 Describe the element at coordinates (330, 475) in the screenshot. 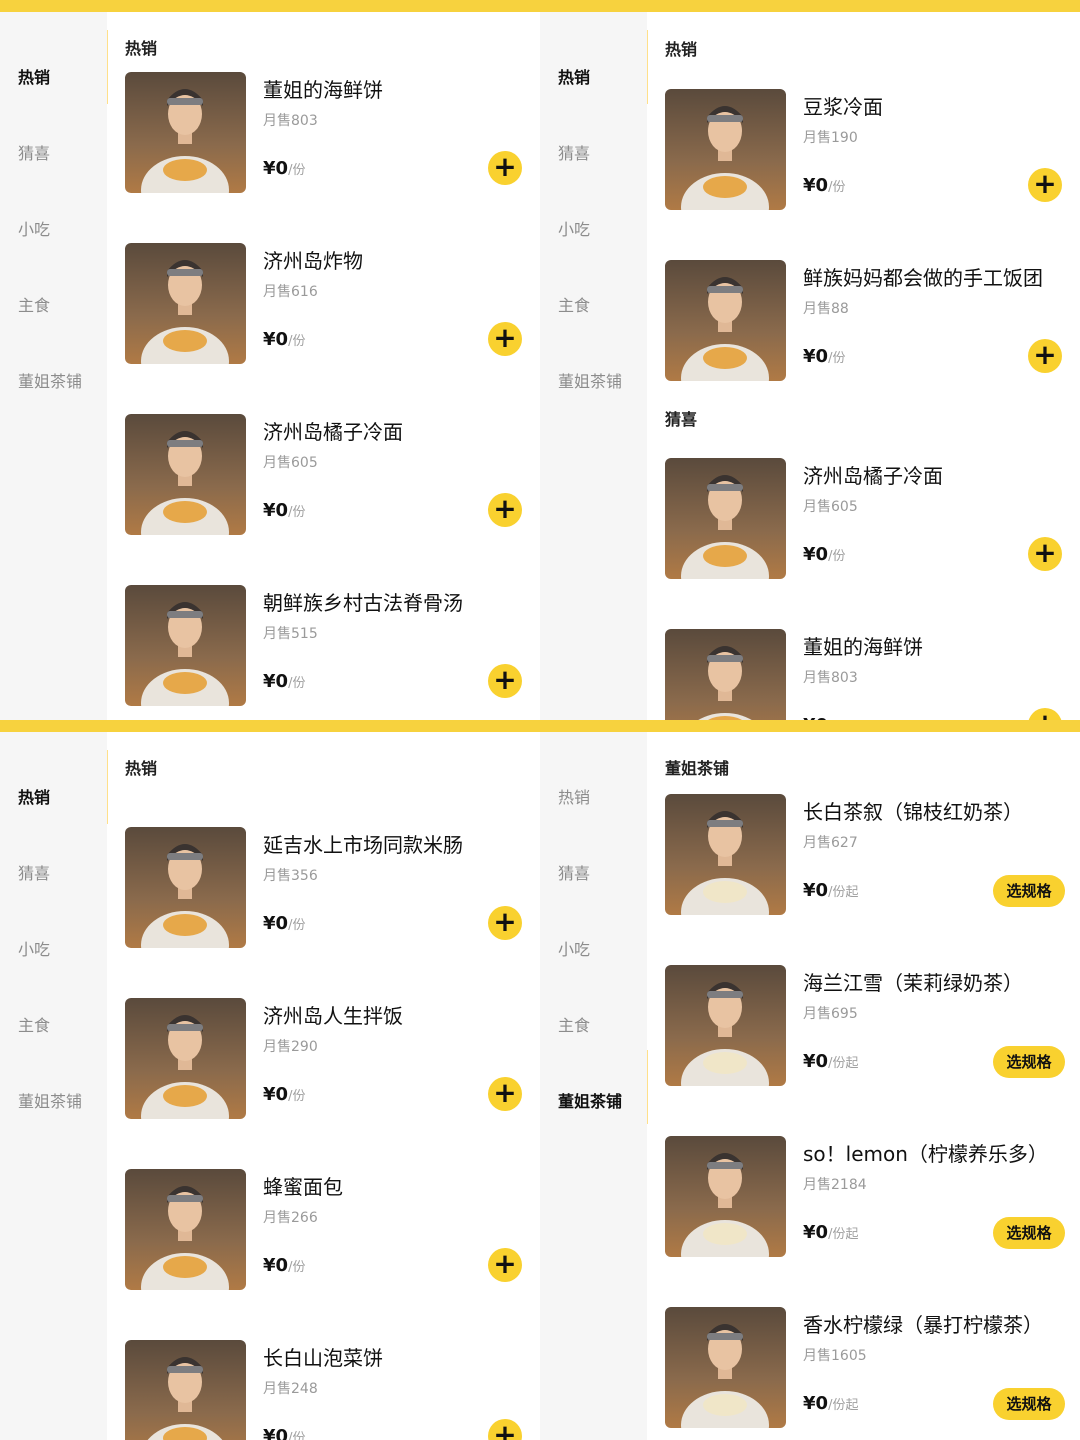

I see `product-card: 济州岛橘子冷面月售605 ¥0/份 +` at that location.